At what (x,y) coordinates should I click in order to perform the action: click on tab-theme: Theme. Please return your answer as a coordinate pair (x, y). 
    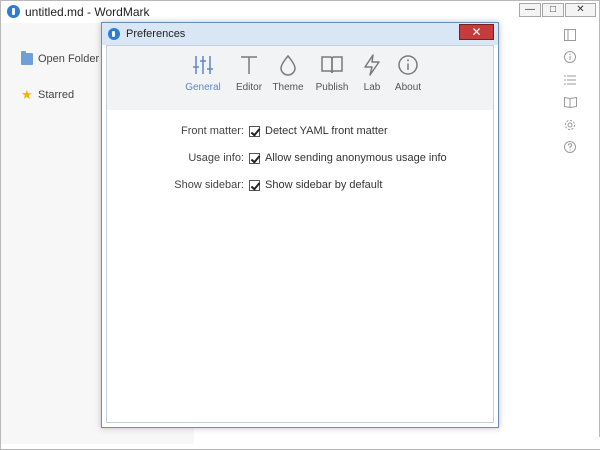
    Looking at the image, I should click on (288, 79).